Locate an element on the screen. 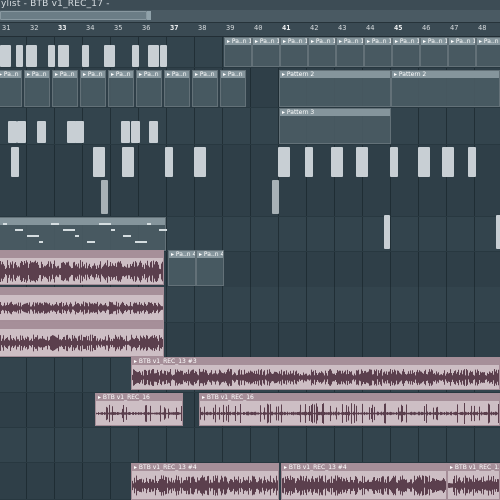 The height and width of the screenshot is (500, 500). bar-number: 32 is located at coordinates (34, 28).